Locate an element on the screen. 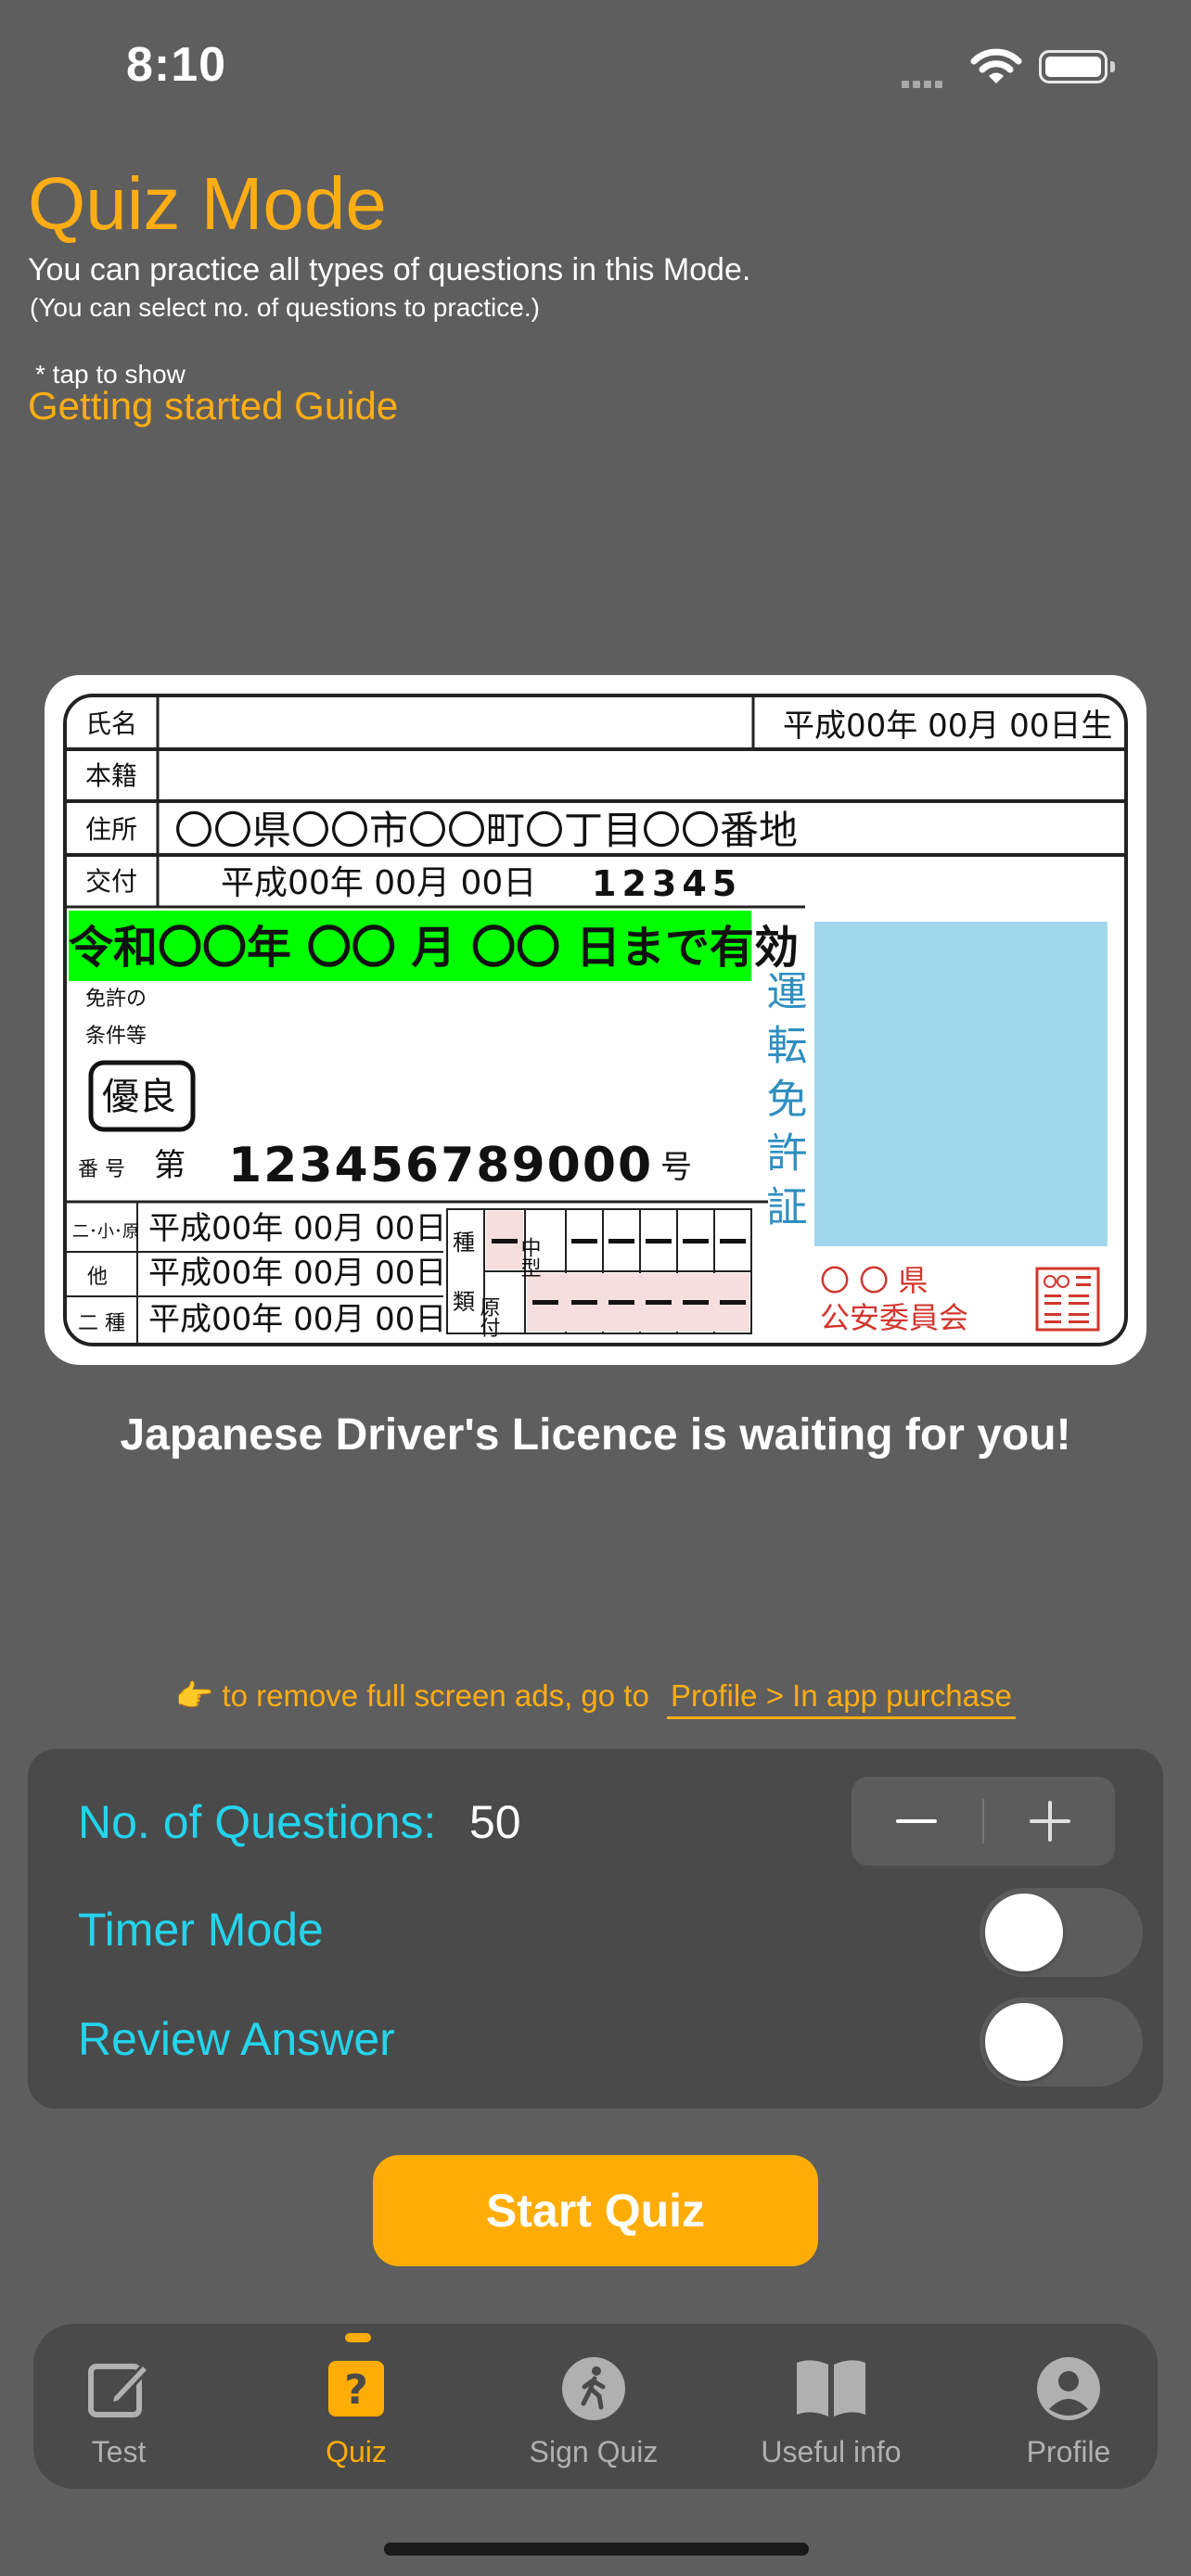 This screenshot has height=2576, width=1191. card-number-label: 番 号 is located at coordinates (101, 1170).